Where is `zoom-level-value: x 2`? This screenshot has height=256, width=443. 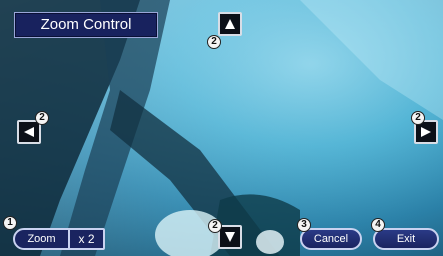 zoom-level-value: x 2 is located at coordinates (86, 239).